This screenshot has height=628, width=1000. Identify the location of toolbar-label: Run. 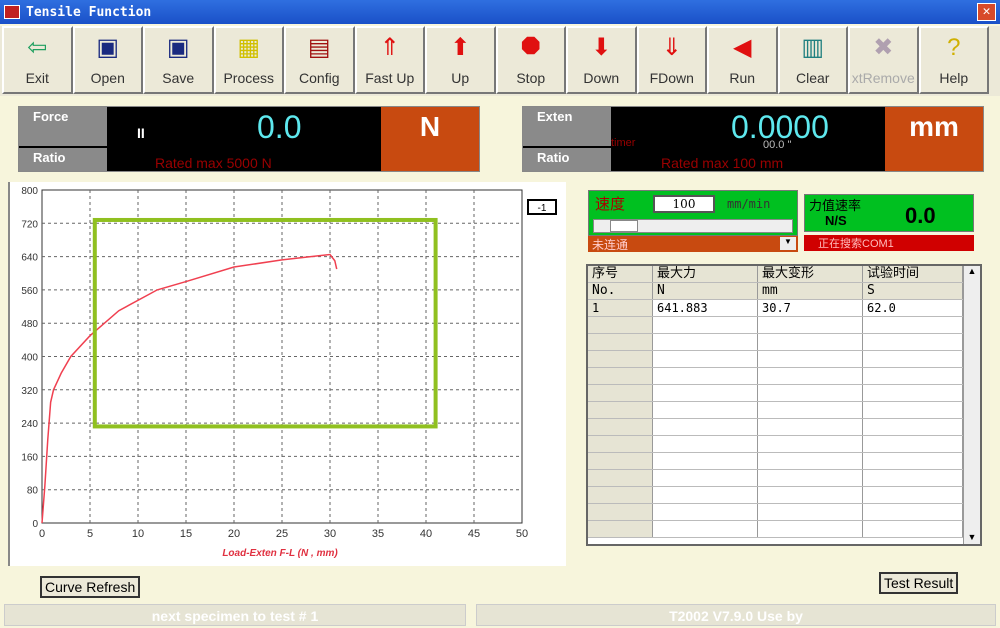
(742, 78).